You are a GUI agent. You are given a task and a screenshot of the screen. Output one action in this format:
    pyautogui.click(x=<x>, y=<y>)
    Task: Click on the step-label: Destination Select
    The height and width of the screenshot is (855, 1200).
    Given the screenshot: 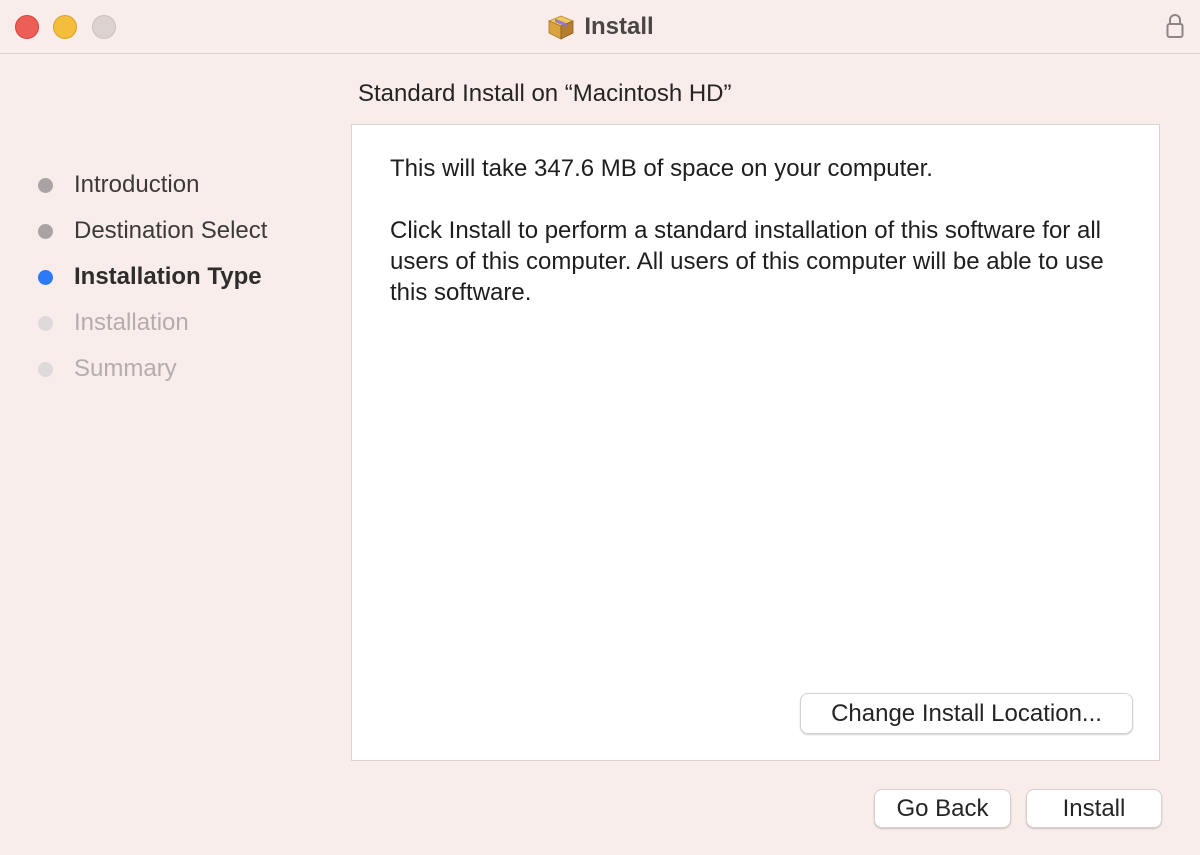 What is the action you would take?
    pyautogui.click(x=171, y=230)
    